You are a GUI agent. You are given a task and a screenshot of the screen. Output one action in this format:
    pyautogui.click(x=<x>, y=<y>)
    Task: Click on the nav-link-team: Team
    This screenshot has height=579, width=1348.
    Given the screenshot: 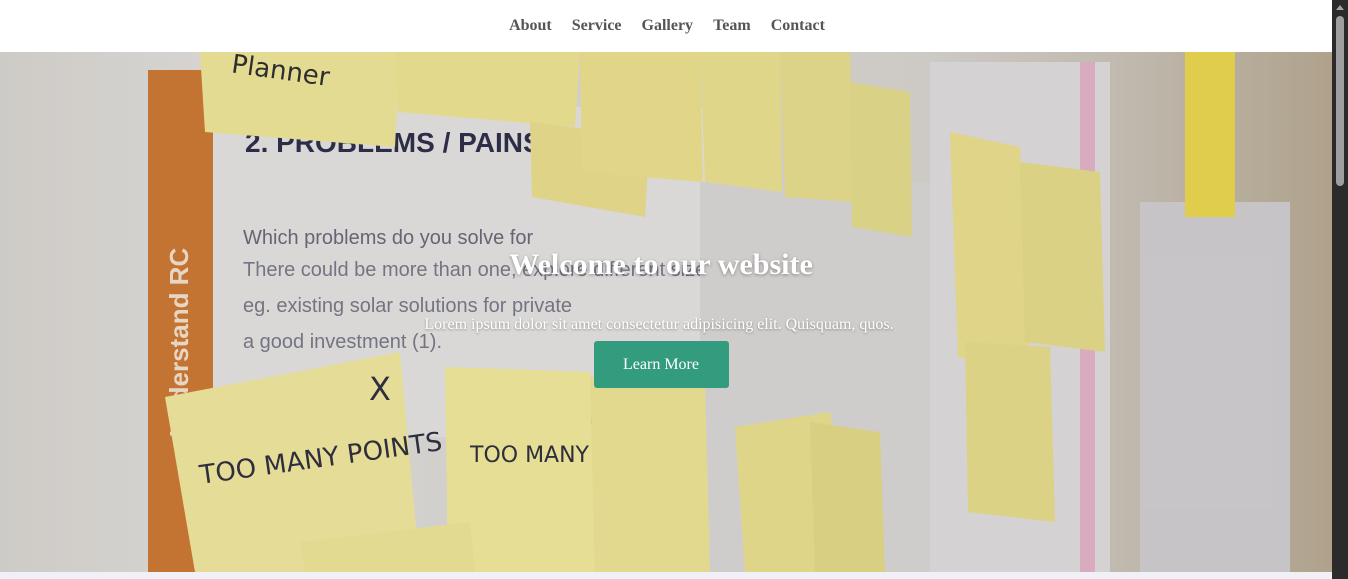 What is the action you would take?
    pyautogui.click(x=732, y=25)
    